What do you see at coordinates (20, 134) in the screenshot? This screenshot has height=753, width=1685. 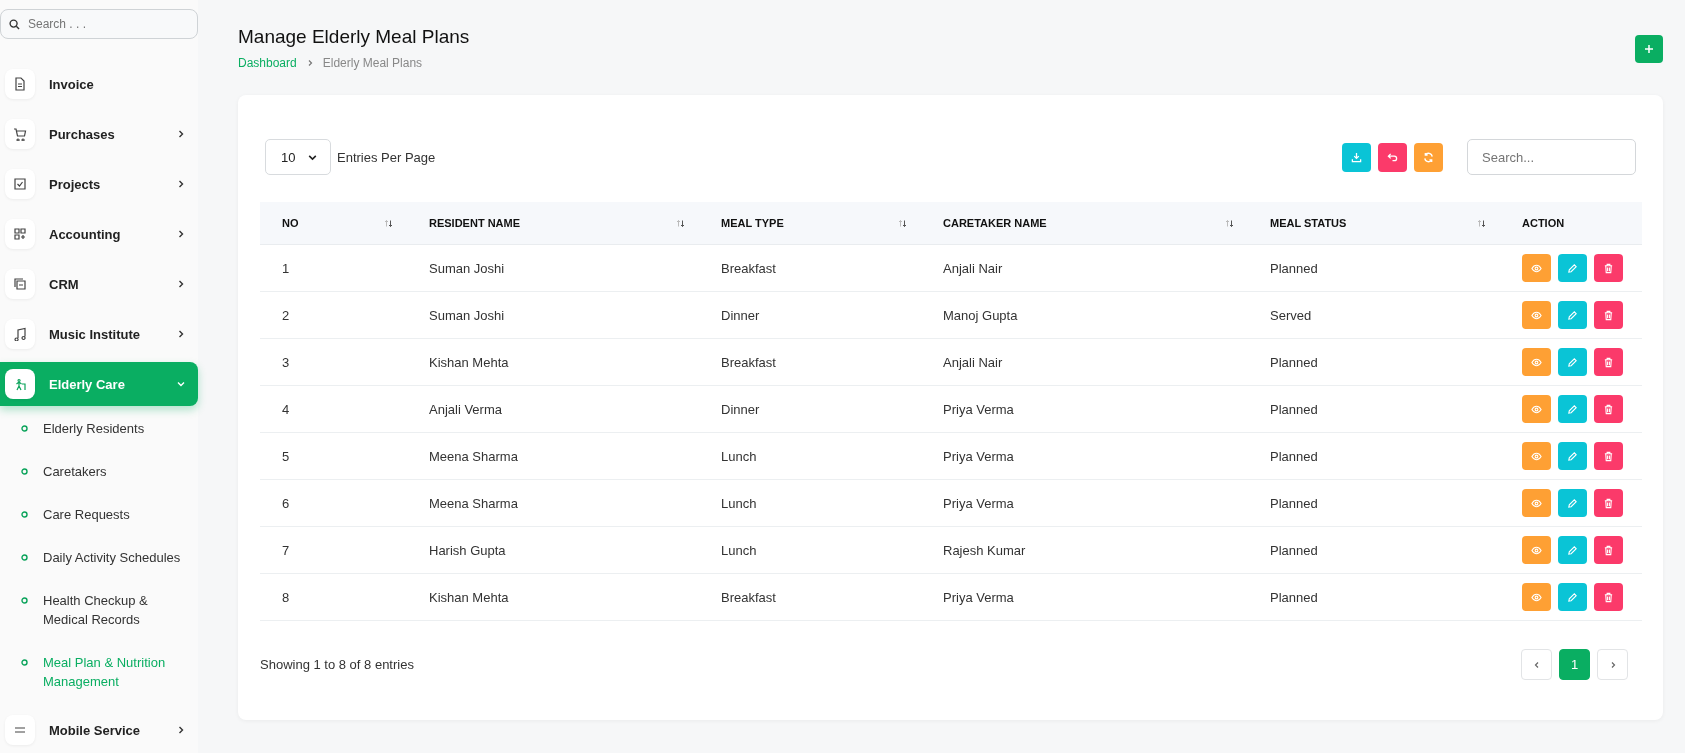 I see `cart-icon` at bounding box center [20, 134].